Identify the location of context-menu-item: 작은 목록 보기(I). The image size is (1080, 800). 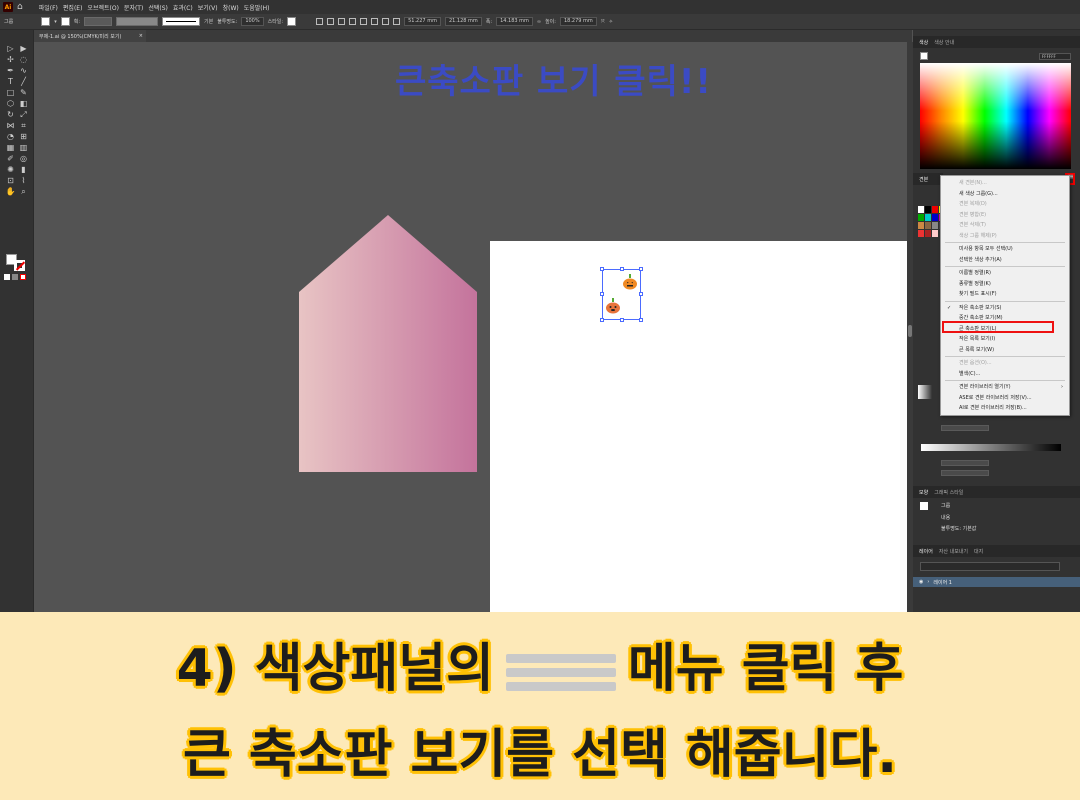
(1005, 339).